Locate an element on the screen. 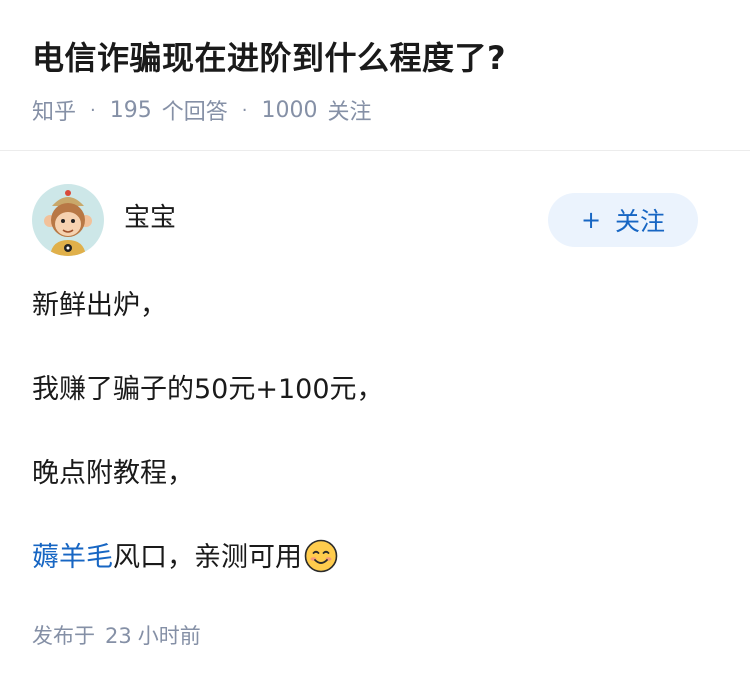  keyword-link: 薅羊毛 is located at coordinates (72, 557).